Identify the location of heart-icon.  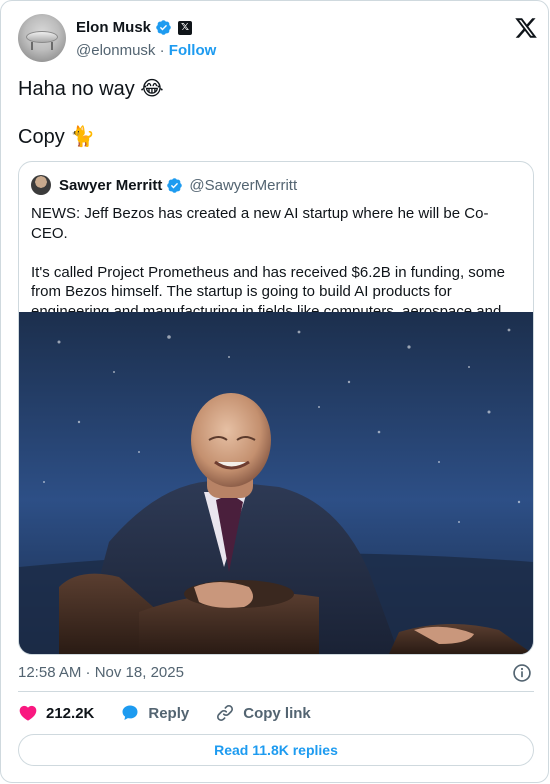
(28, 713).